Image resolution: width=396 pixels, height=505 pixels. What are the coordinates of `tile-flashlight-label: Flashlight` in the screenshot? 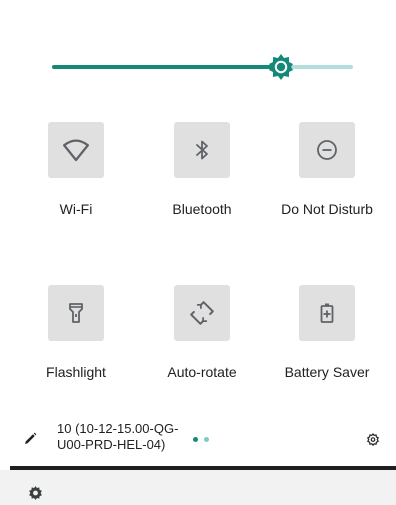 It's located at (76, 372).